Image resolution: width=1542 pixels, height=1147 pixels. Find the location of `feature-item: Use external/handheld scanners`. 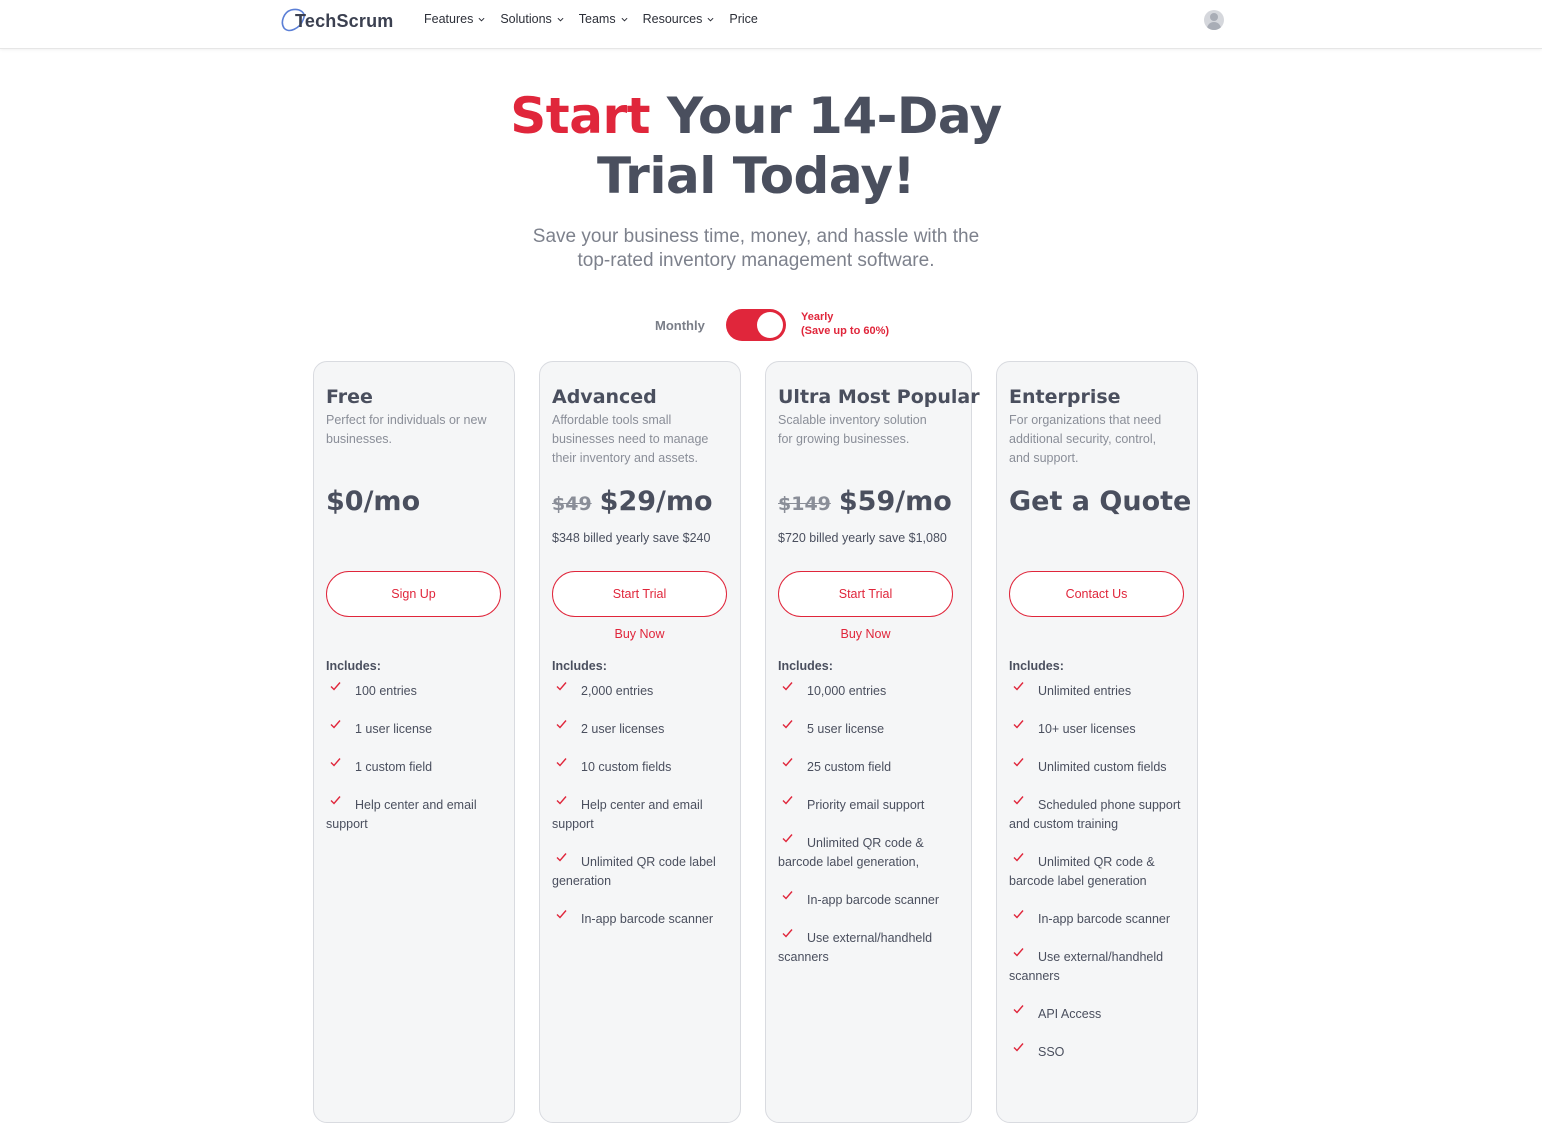

feature-item: Use external/handheld scanners is located at coordinates (867, 947).